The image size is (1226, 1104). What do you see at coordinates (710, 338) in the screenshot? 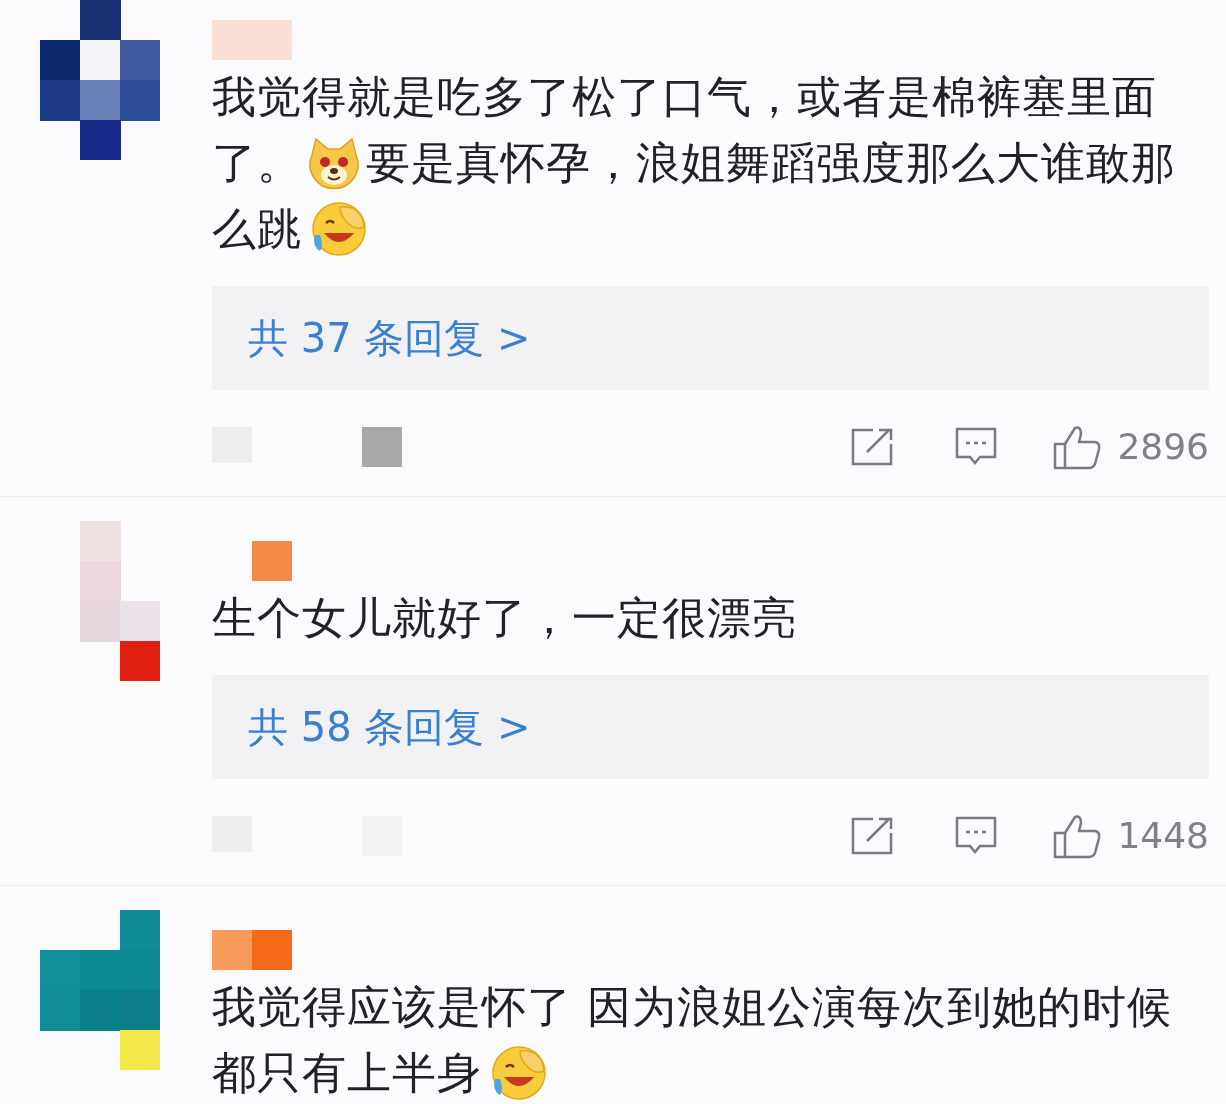
I see `replies-link: 共 37 条回复 >` at bounding box center [710, 338].